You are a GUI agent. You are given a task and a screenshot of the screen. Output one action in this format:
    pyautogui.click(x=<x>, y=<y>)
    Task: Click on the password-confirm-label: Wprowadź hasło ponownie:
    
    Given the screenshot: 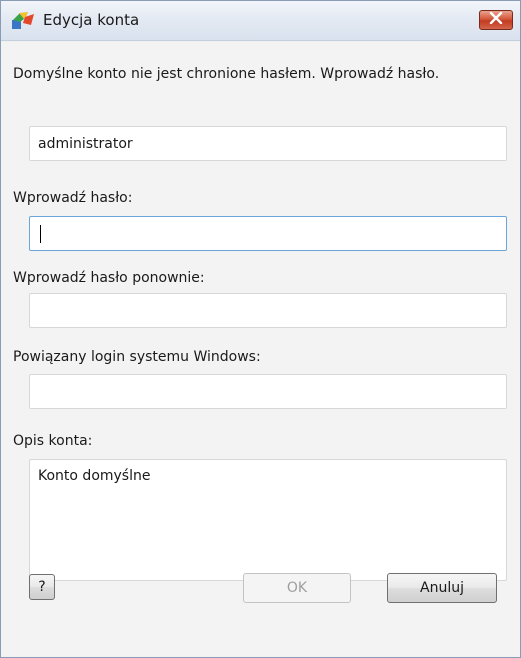 What is the action you would take?
    pyautogui.click(x=109, y=278)
    